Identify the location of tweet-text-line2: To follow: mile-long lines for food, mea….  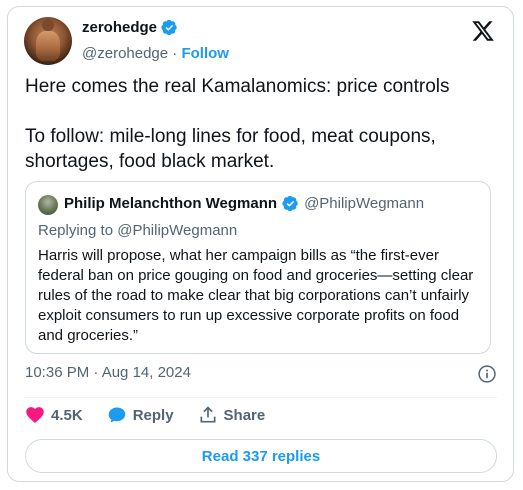
(230, 149).